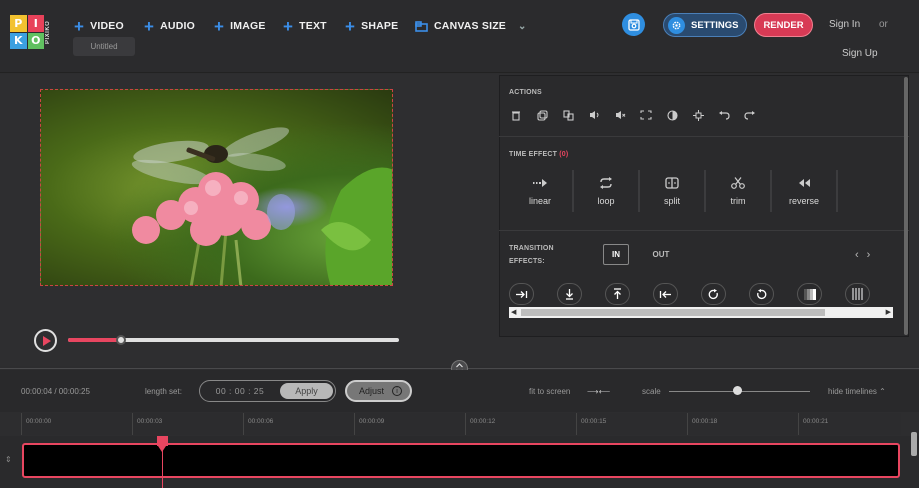  Describe the element at coordinates (809, 294) in the screenshot. I see `transition-fade` at that location.